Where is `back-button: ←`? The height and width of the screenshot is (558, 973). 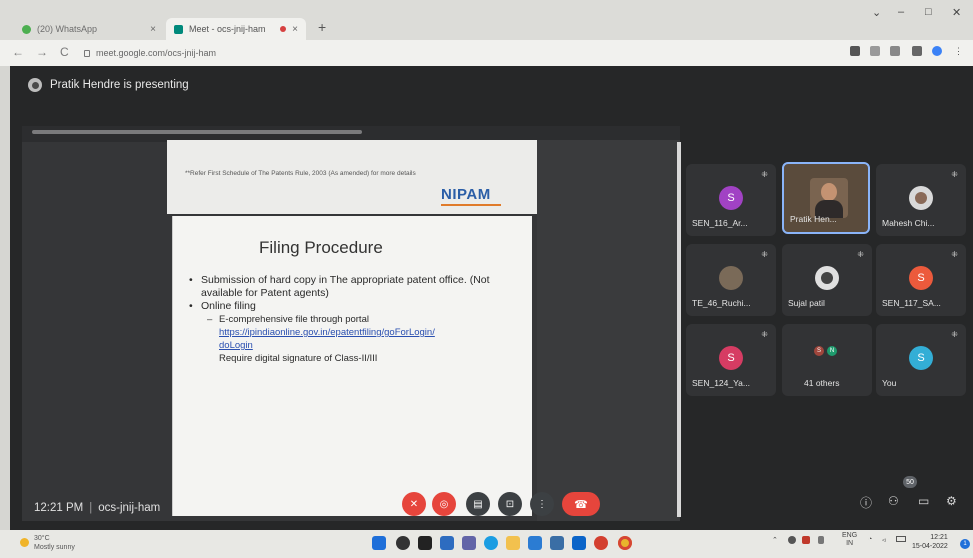
back-button: ← is located at coordinates (18, 52).